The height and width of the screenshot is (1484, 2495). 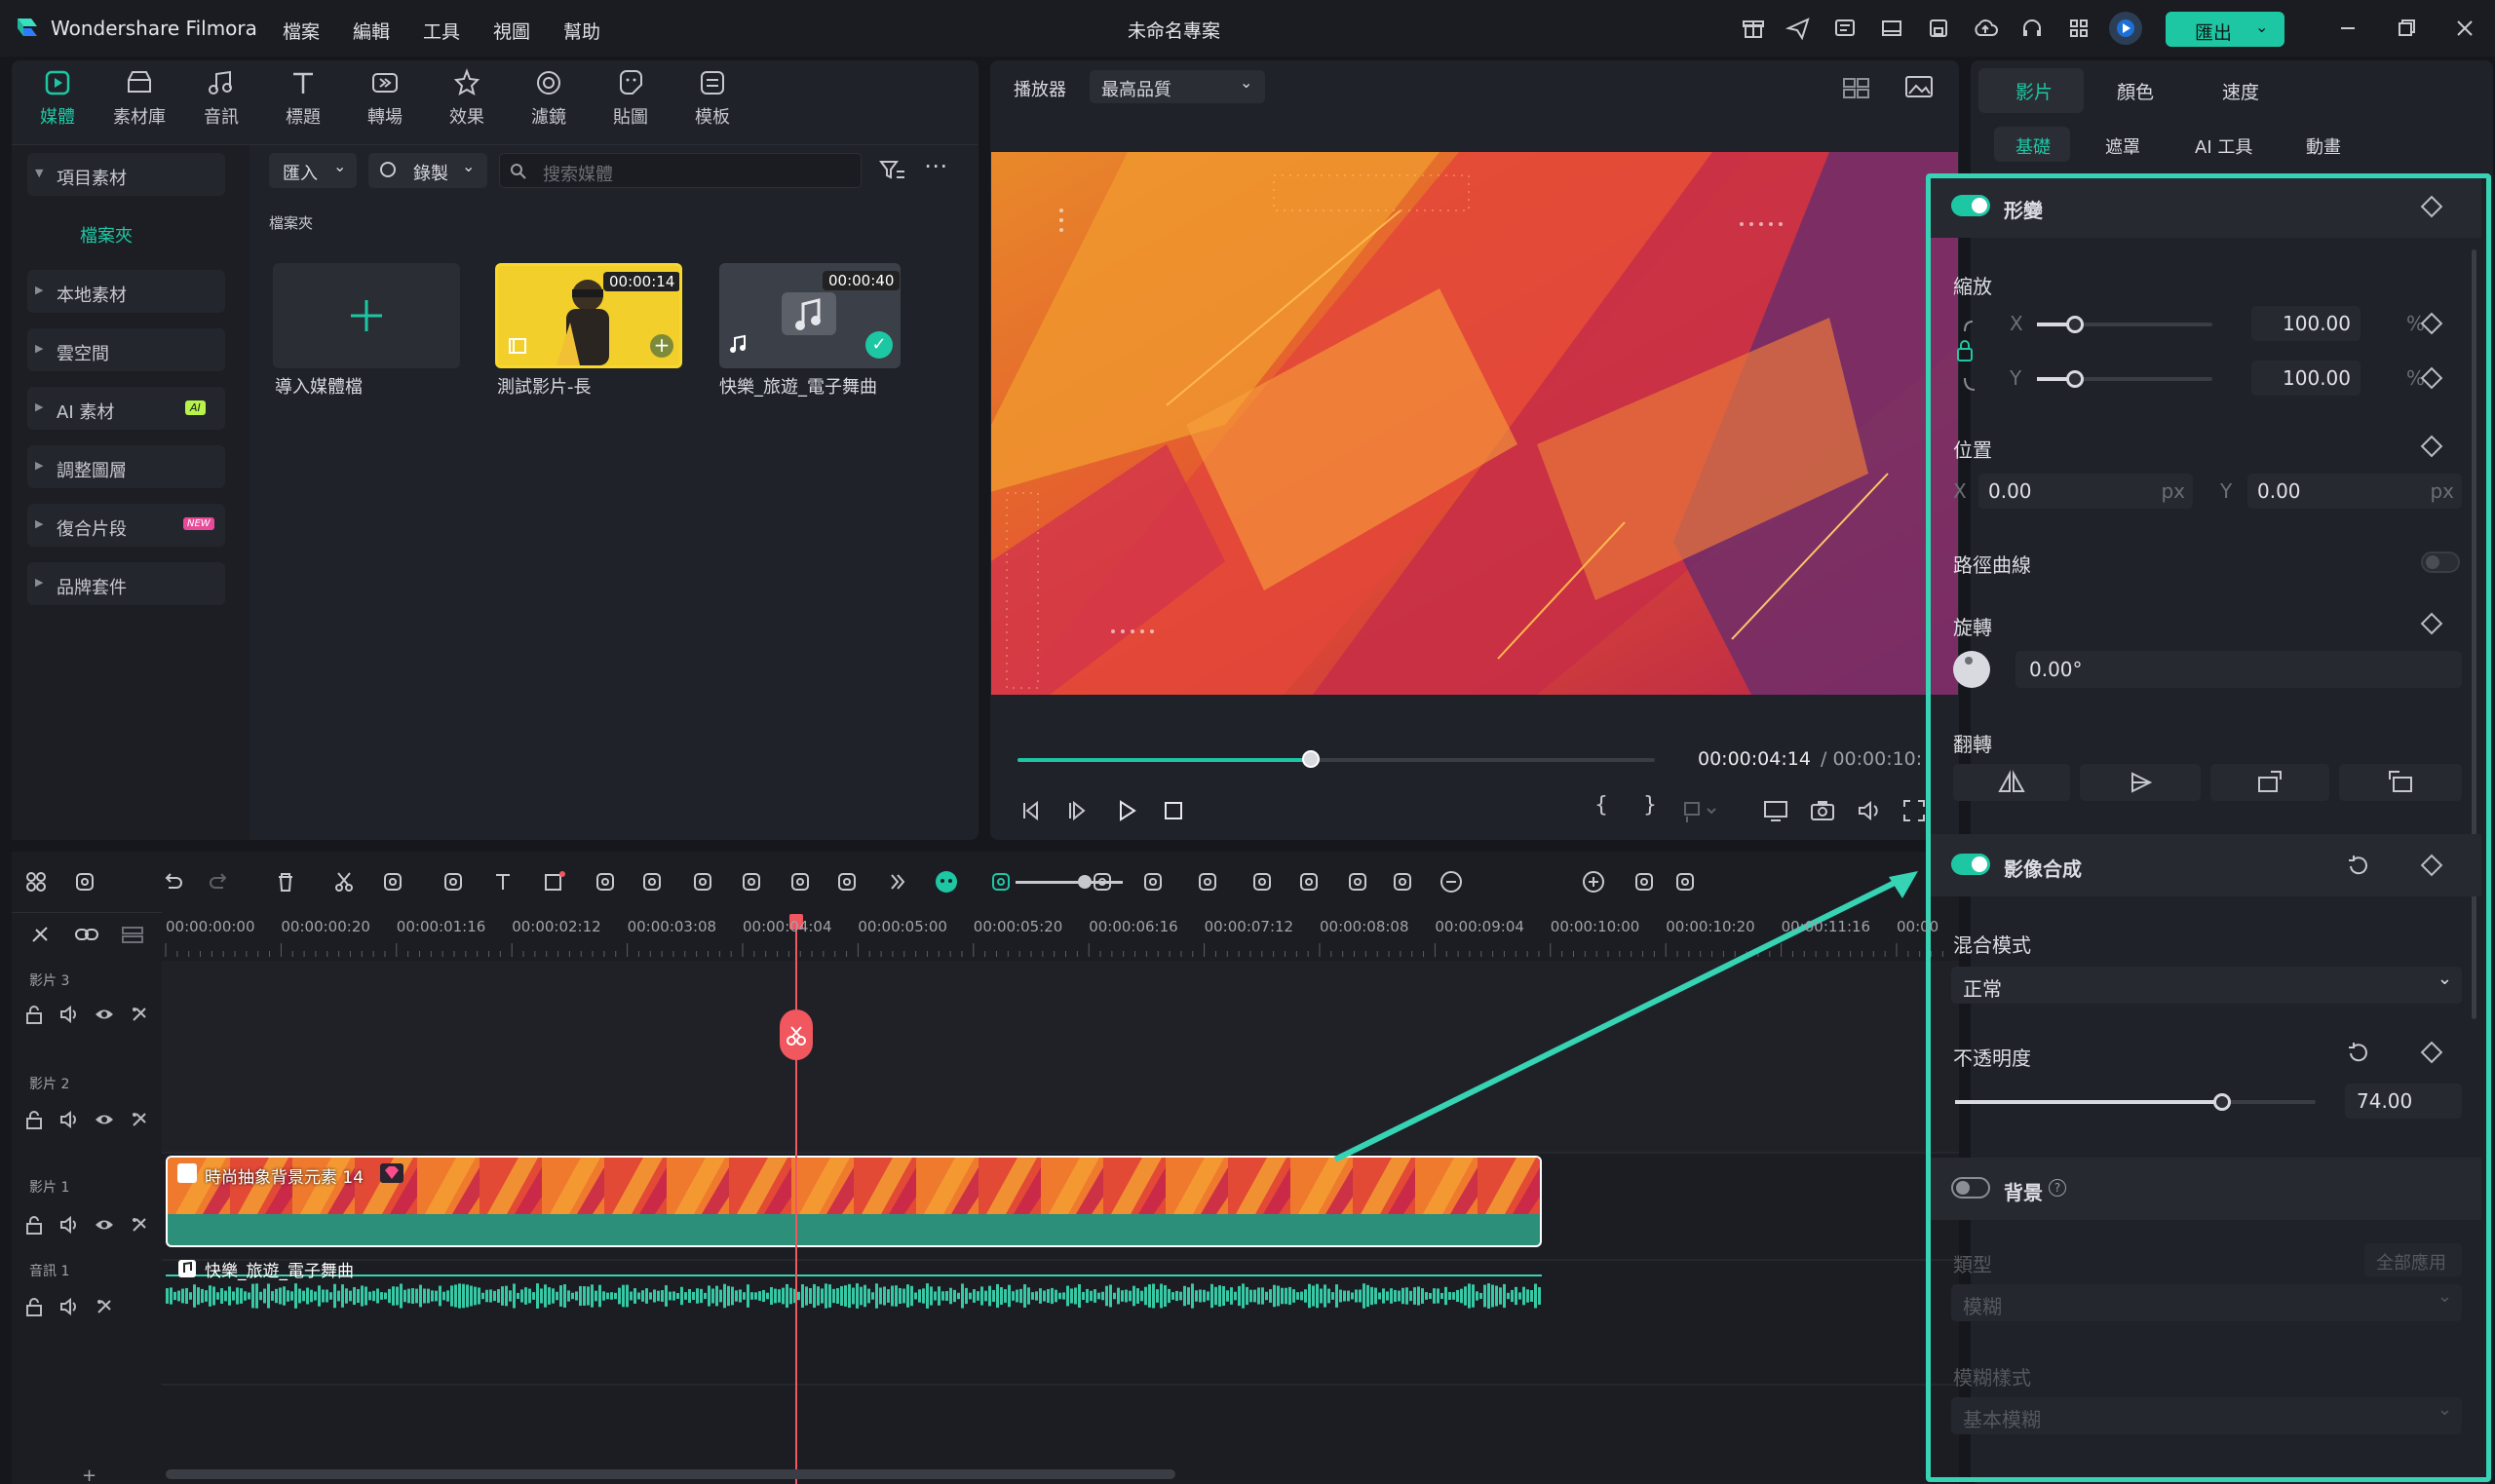 What do you see at coordinates (1309, 881) in the screenshot?
I see `audio-mixer-icon` at bounding box center [1309, 881].